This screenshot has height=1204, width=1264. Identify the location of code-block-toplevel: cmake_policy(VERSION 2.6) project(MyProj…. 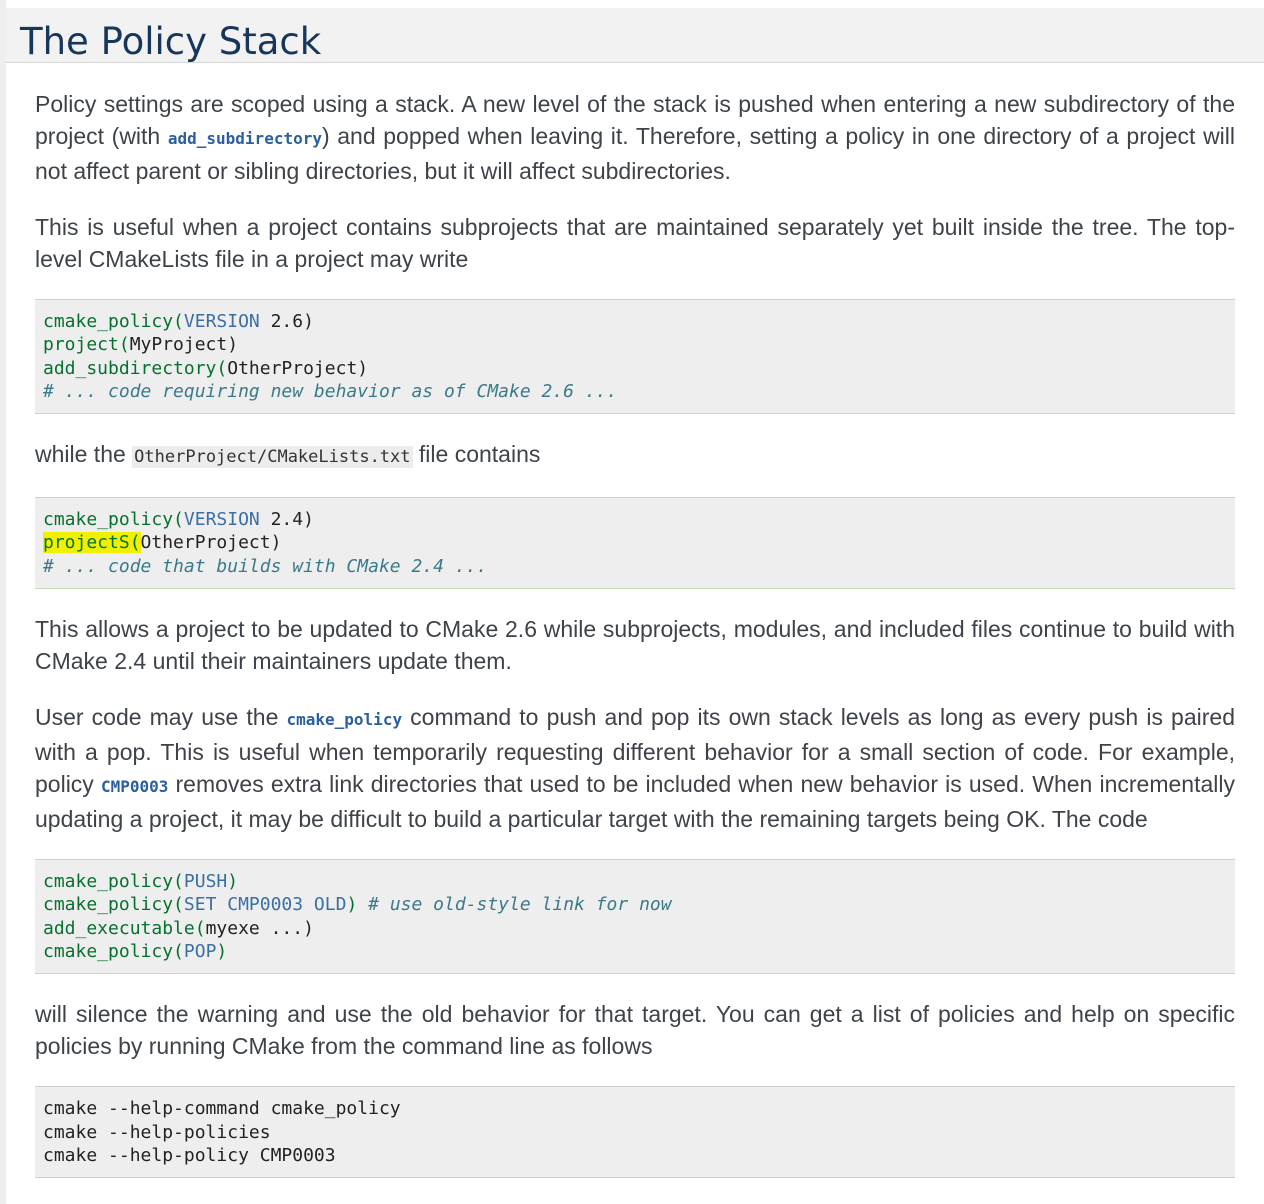
(635, 357).